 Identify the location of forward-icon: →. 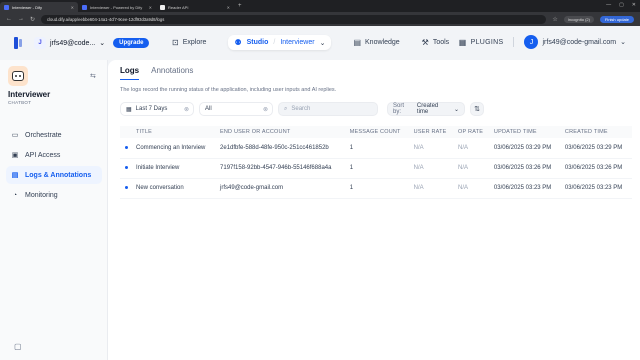
(21, 19).